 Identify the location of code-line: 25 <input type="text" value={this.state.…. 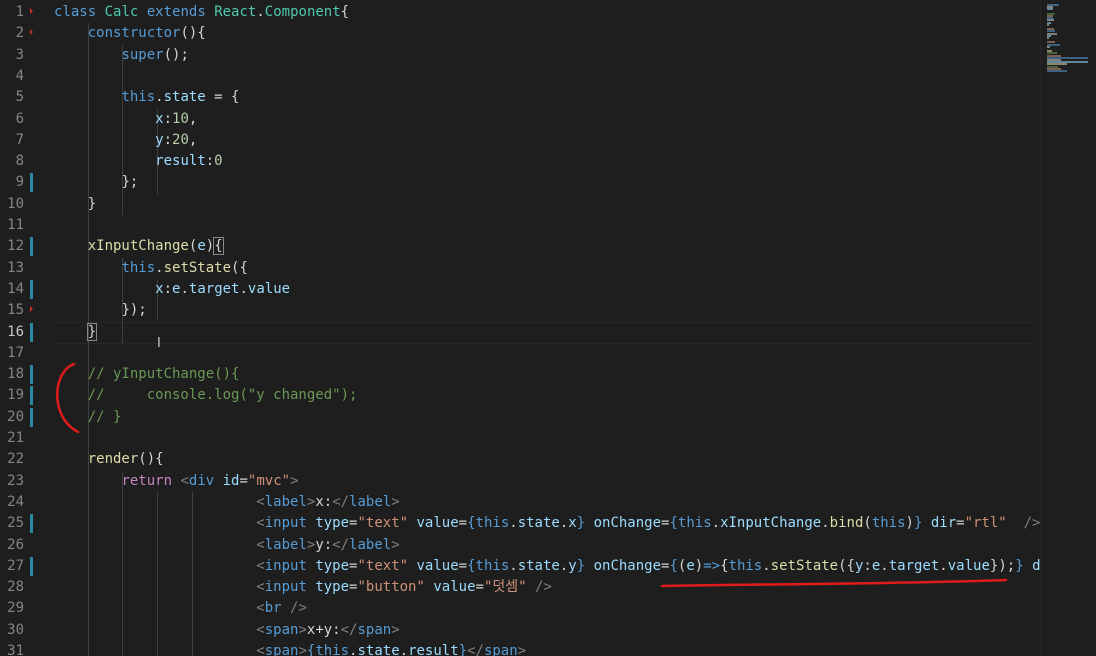
(520, 523).